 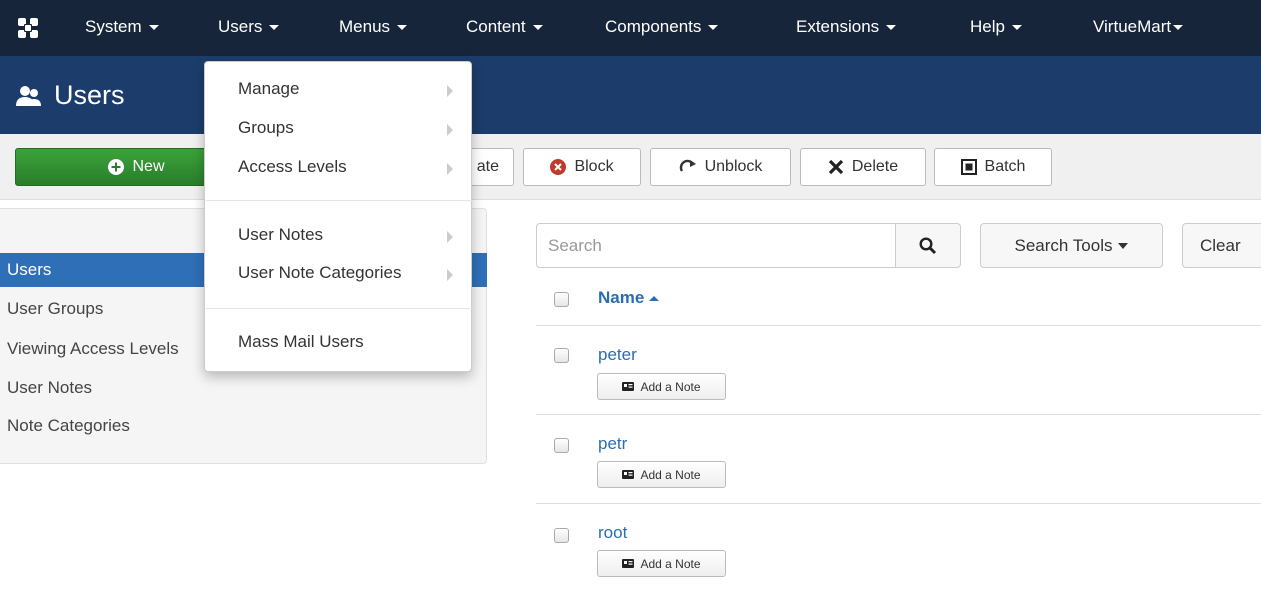 What do you see at coordinates (846, 27) in the screenshot?
I see `nav-extensions: Extensions` at bounding box center [846, 27].